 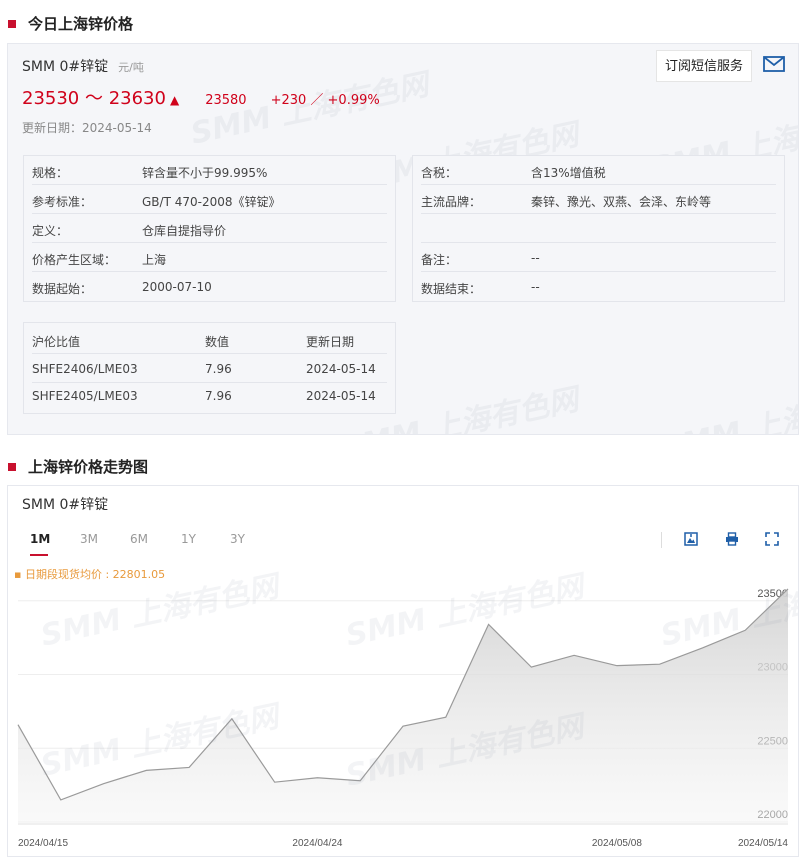 I want to click on subscribe-sms-button: 订阅短信服务, so click(x=703, y=66).